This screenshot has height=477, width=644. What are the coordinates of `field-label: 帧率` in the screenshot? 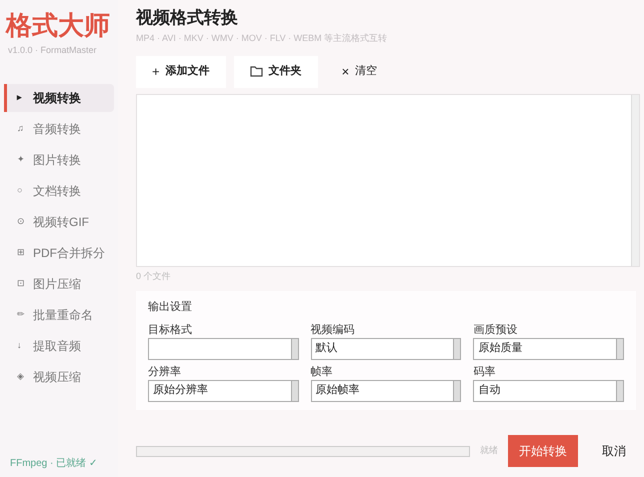 It's located at (322, 371).